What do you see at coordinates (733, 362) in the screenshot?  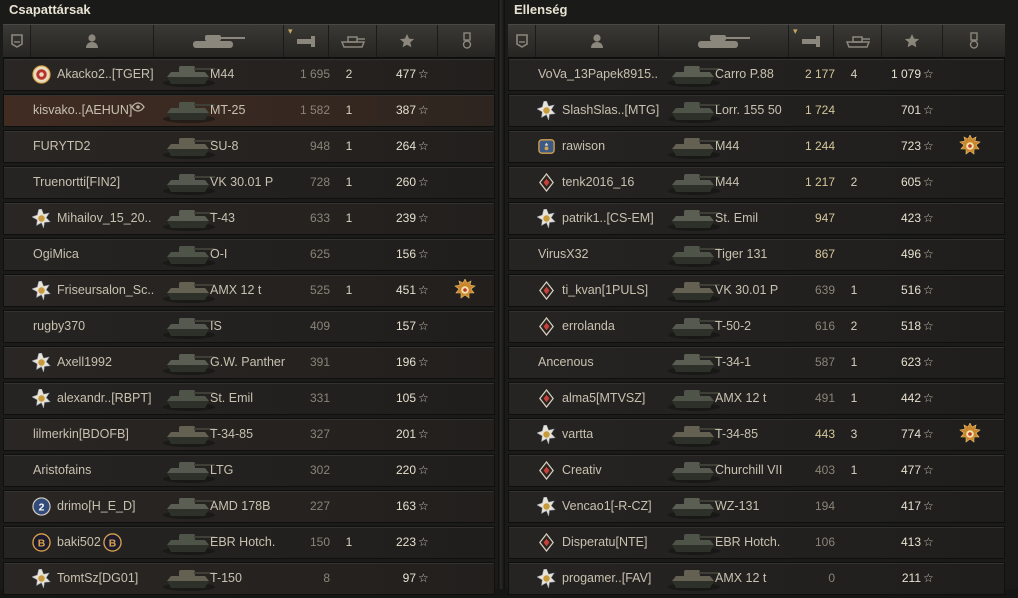 I see `vehicle-name: T-34-1` at bounding box center [733, 362].